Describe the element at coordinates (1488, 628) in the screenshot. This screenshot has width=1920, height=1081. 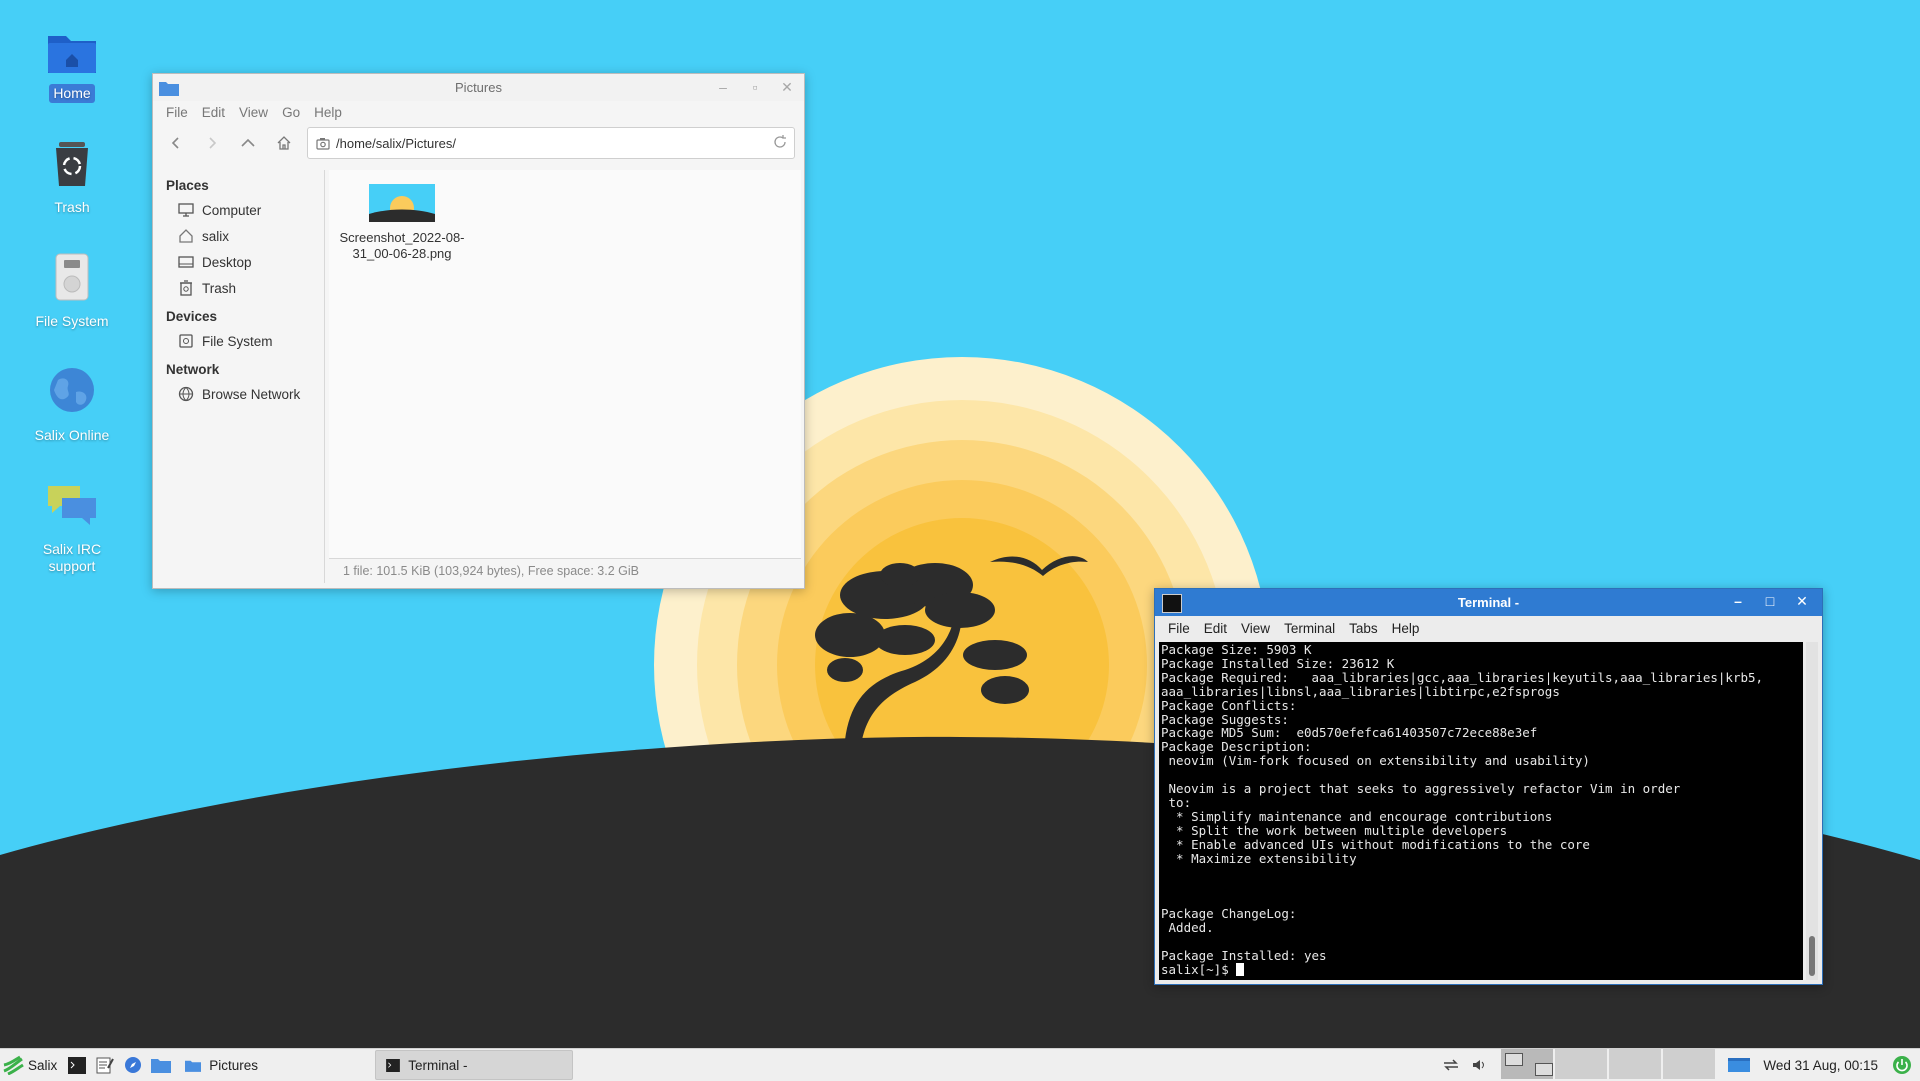
I see `terminal-menubar: File Edit View Terminal Tabs Help` at that location.